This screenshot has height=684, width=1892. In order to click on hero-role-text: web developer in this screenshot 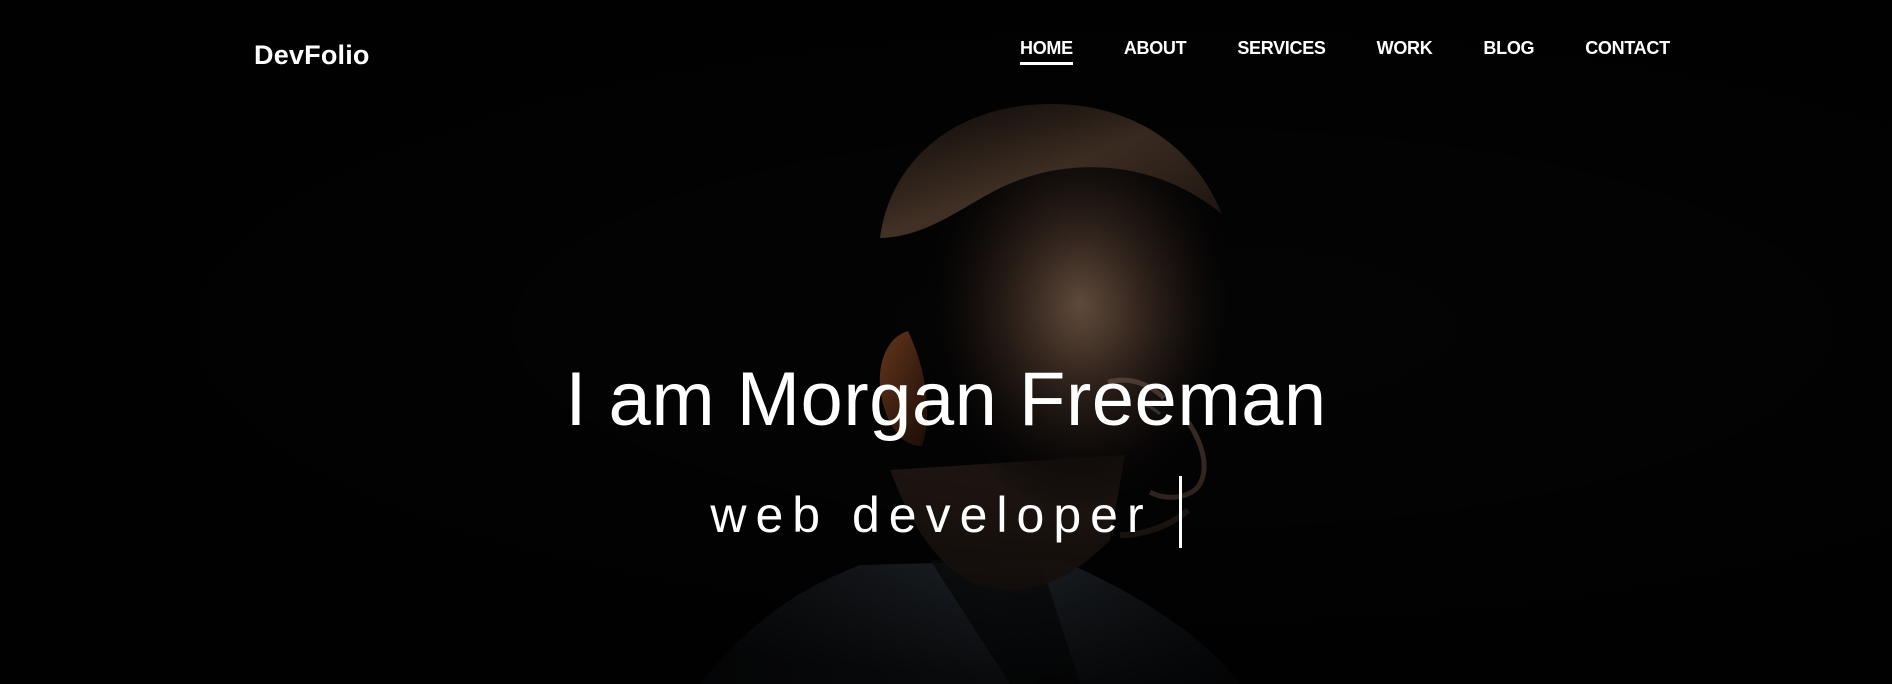, I will do `click(931, 514)`.